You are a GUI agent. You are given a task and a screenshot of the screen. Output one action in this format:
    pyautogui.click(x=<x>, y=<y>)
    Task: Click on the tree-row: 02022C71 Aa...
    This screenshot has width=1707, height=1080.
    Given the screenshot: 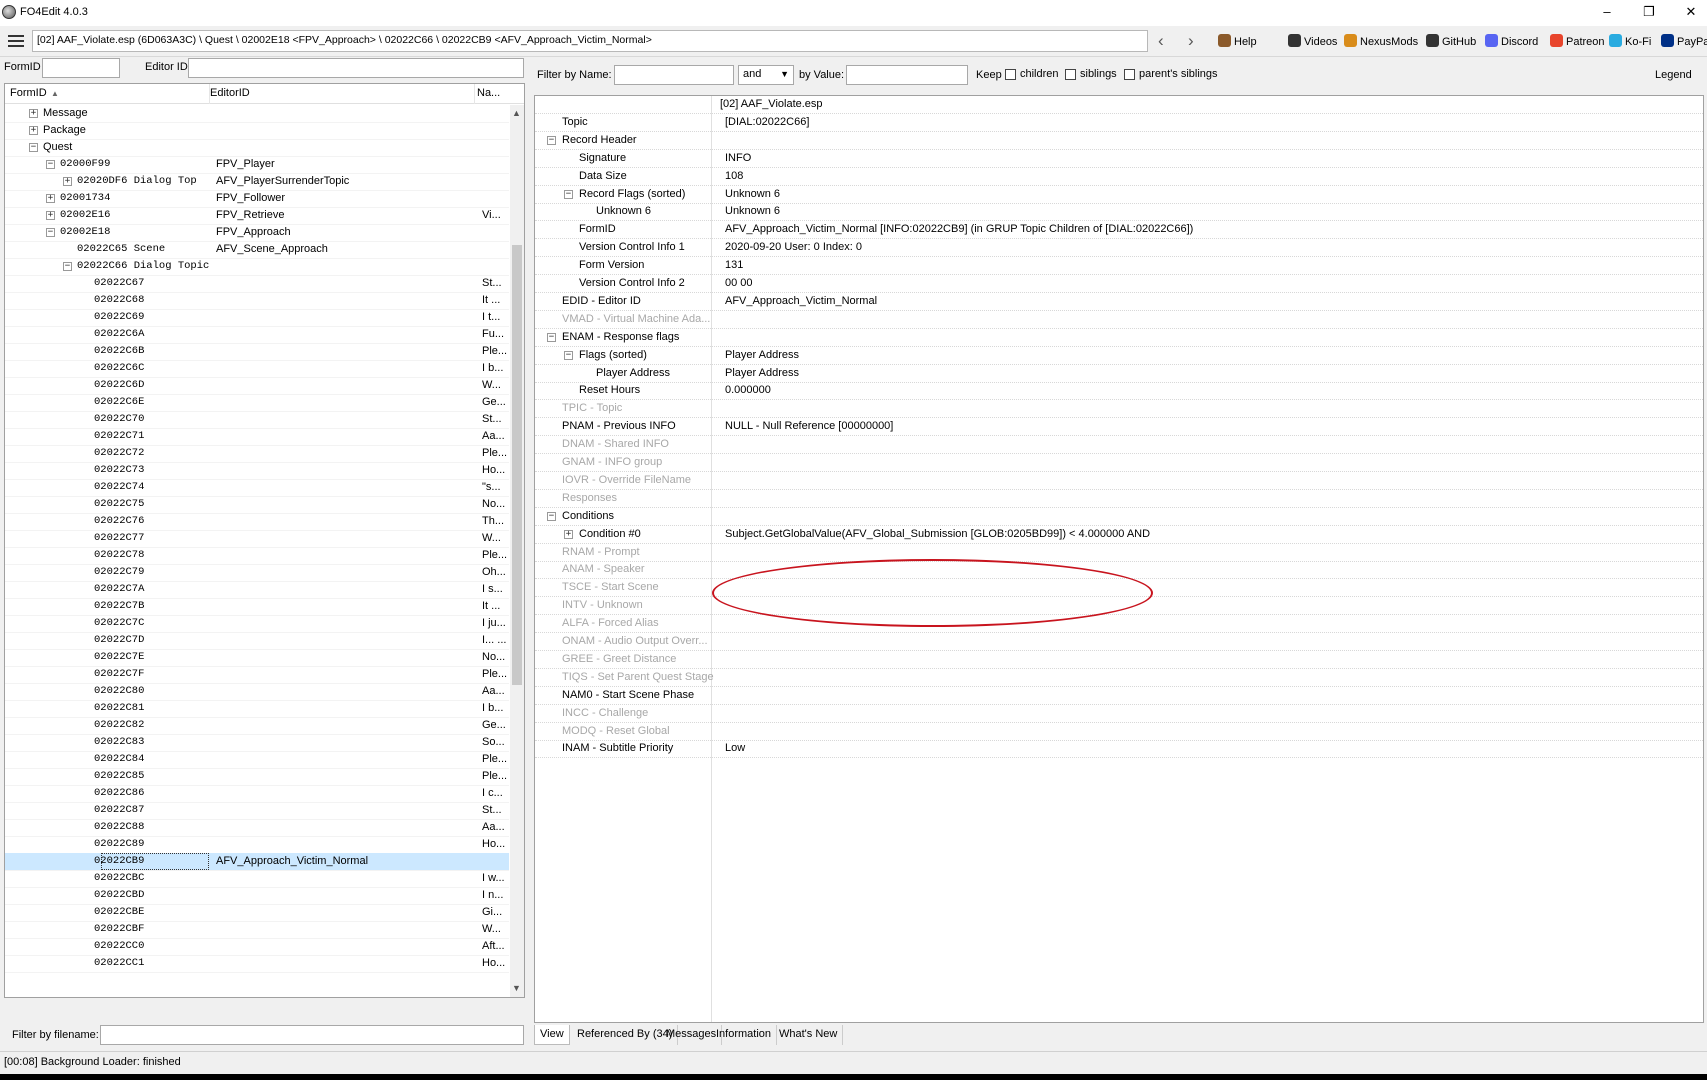 What is the action you would take?
    pyautogui.click(x=257, y=437)
    